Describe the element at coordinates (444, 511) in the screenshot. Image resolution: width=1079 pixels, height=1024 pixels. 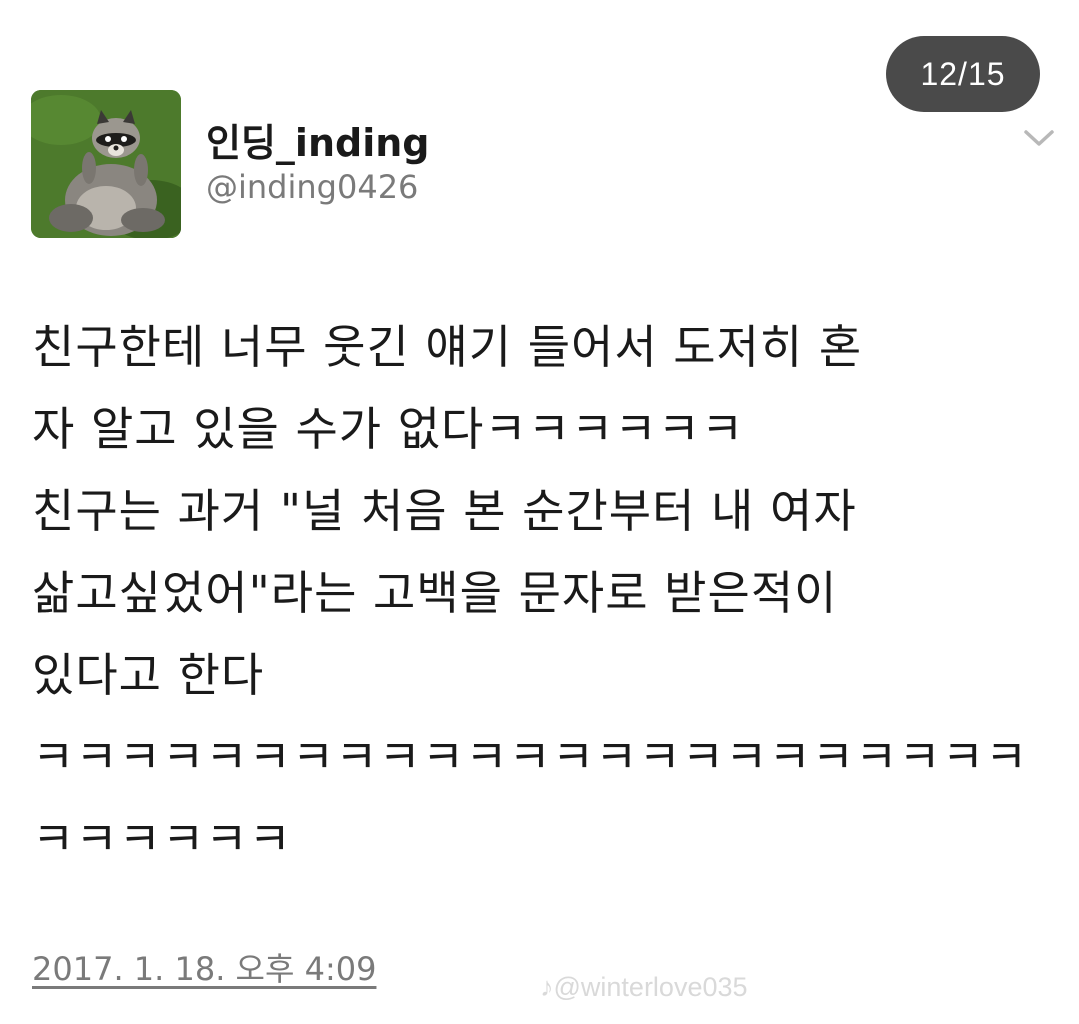
I see `tweet-line: 친구는 과거 "널 처음 본 순간부터 내 여자` at that location.